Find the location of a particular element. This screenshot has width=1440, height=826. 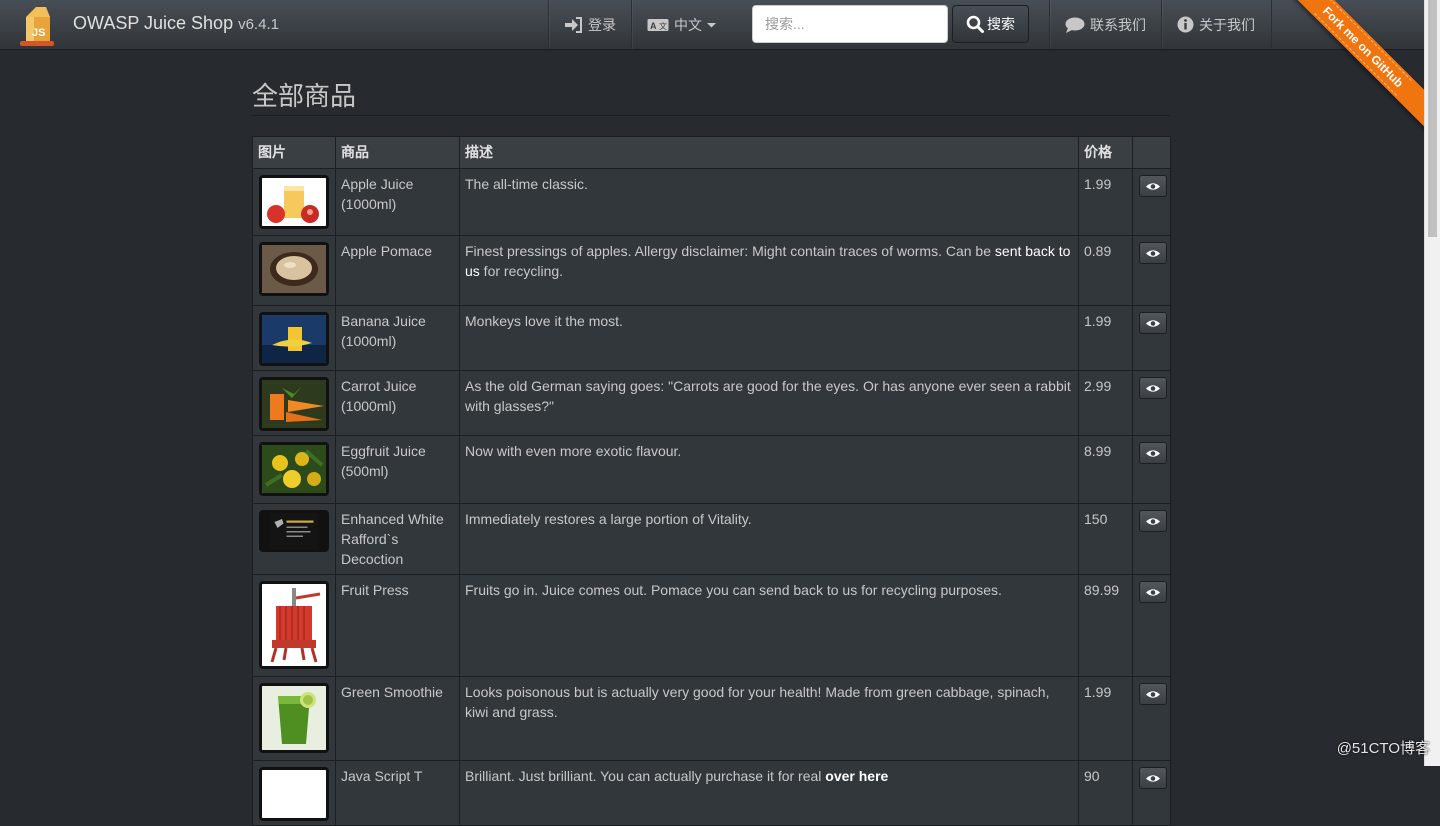

product-name: Apple Juice (1000ml) is located at coordinates (397, 202).